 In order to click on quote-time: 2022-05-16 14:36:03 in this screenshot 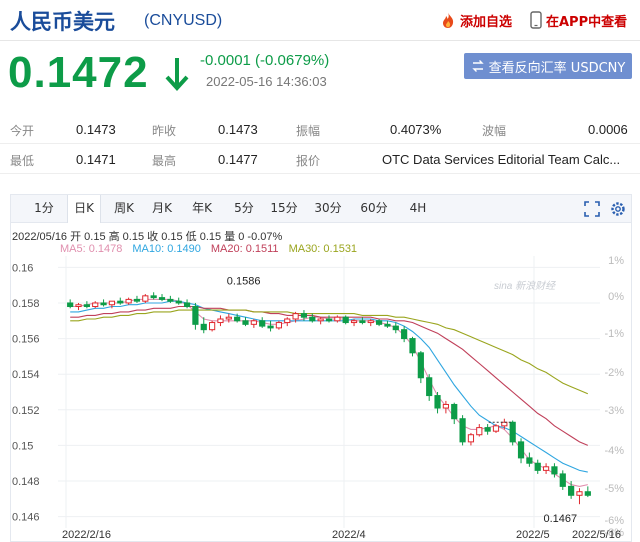, I will do `click(266, 81)`.